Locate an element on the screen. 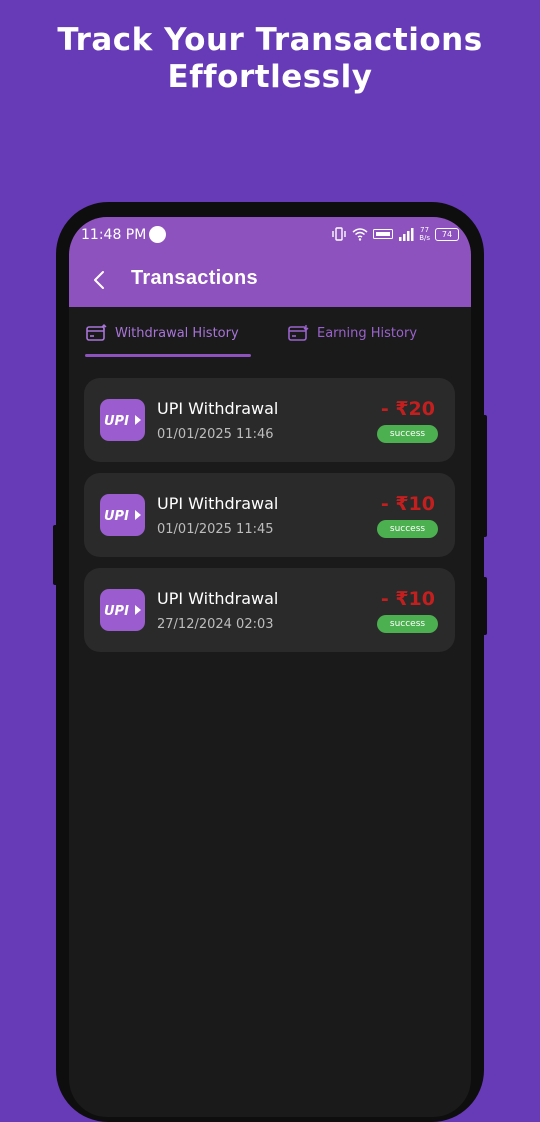 Image resolution: width=540 pixels, height=1122 pixels. data-speed-unit: B/s is located at coordinates (424, 238).